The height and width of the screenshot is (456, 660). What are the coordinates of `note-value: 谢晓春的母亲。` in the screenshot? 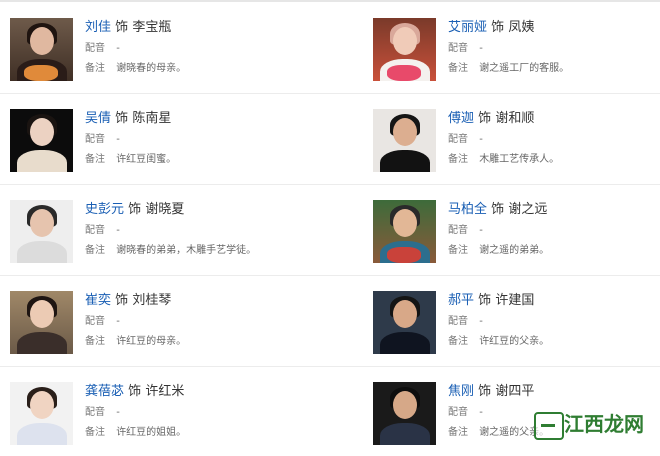 It's located at (151, 68).